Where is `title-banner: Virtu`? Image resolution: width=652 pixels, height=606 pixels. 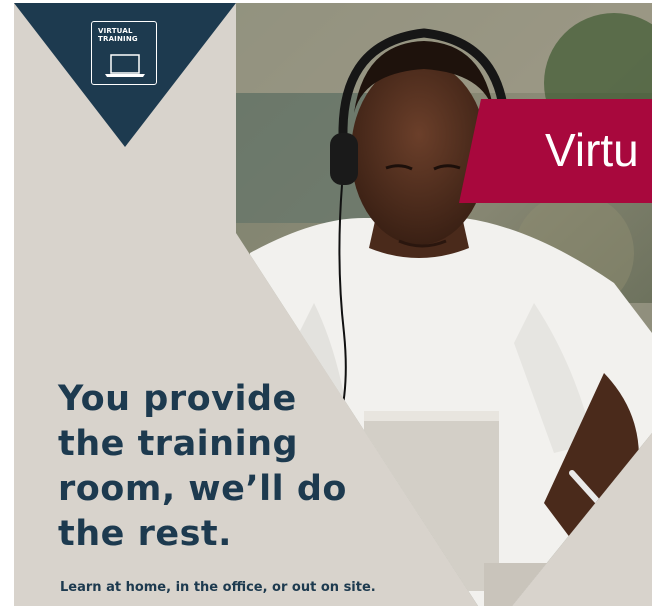
title-banner: Virtu is located at coordinates (555, 151).